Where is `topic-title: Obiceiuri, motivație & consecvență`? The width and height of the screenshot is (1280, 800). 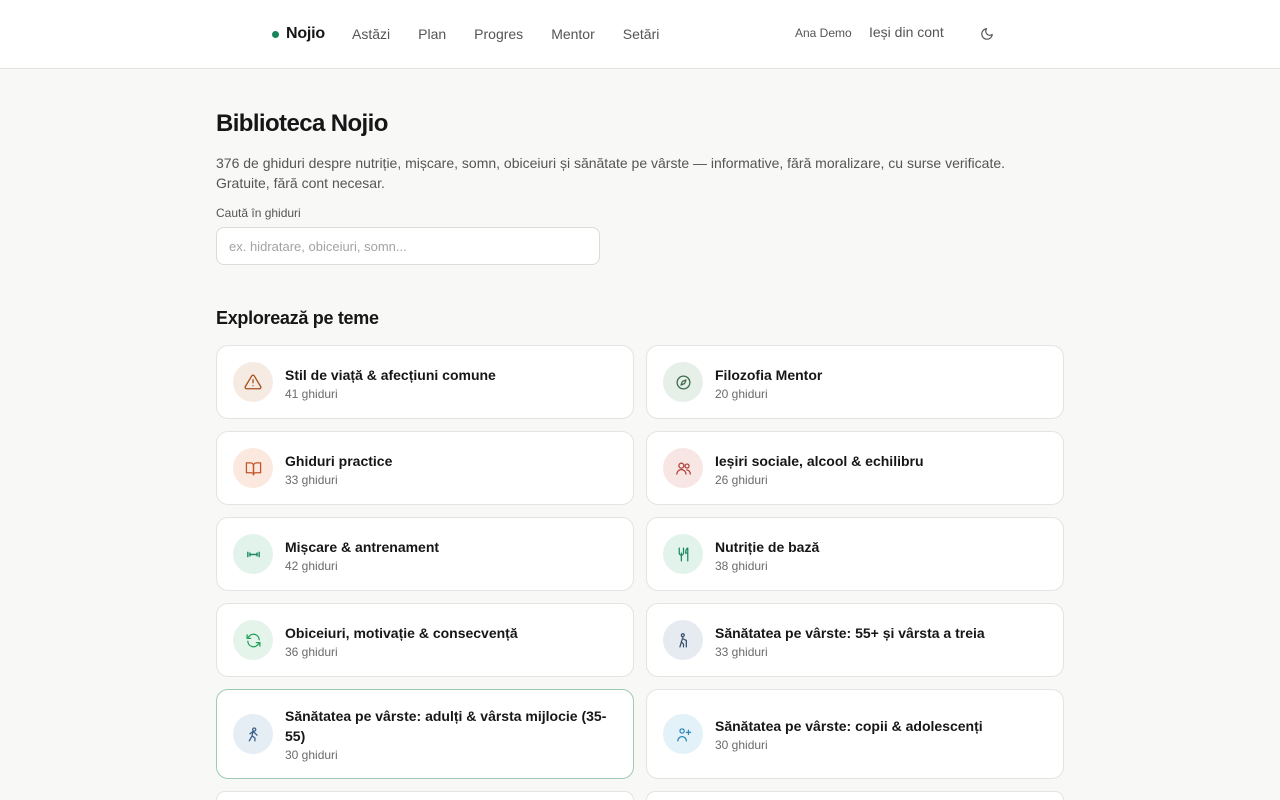
topic-title: Obiceiuri, motivație & consecvență is located at coordinates (401, 633).